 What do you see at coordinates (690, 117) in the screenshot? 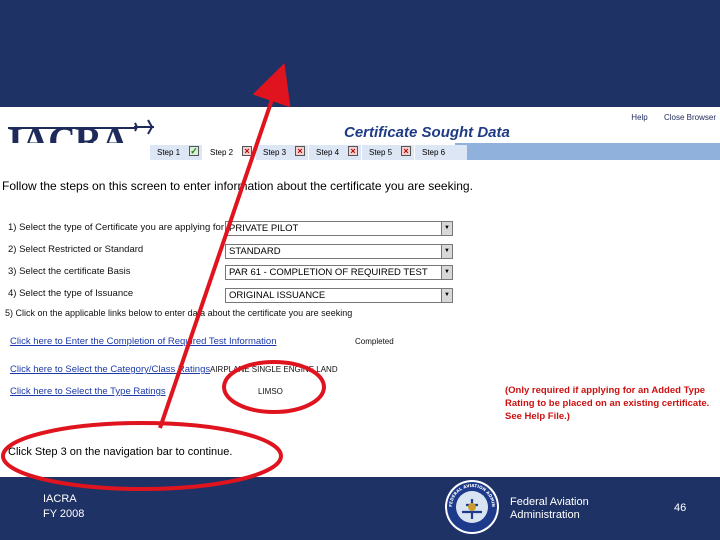
I see `close-browser-link: Close Browser` at bounding box center [690, 117].